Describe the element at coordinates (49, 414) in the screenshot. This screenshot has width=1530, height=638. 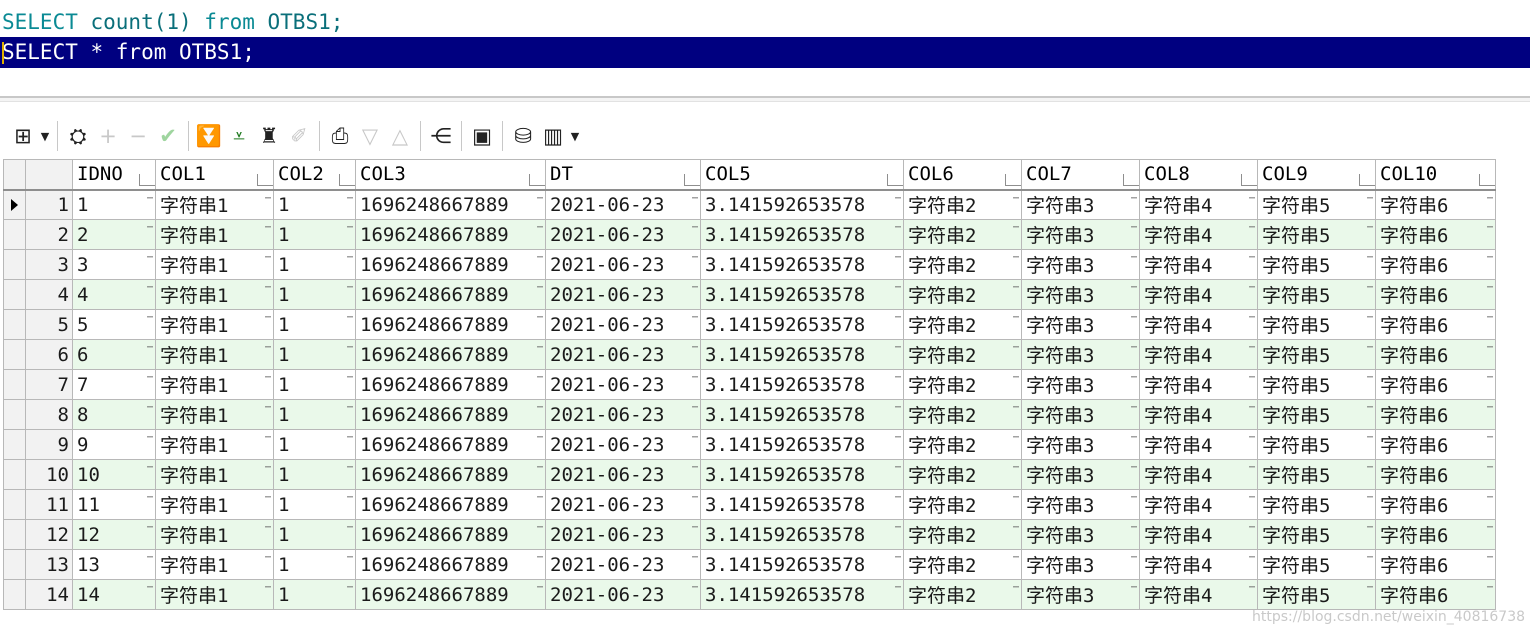
I see `row-number: 8` at that location.